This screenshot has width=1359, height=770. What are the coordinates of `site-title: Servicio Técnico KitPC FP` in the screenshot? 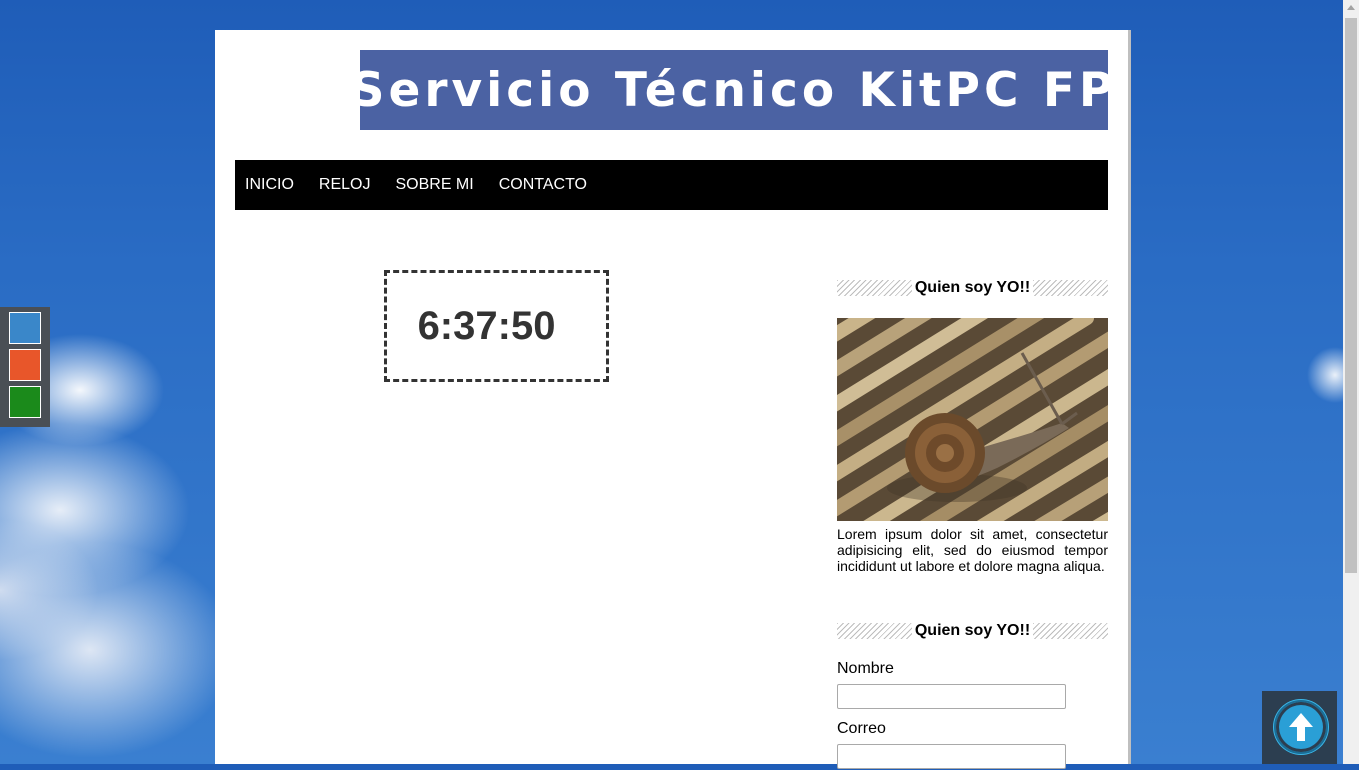 It's located at (734, 90).